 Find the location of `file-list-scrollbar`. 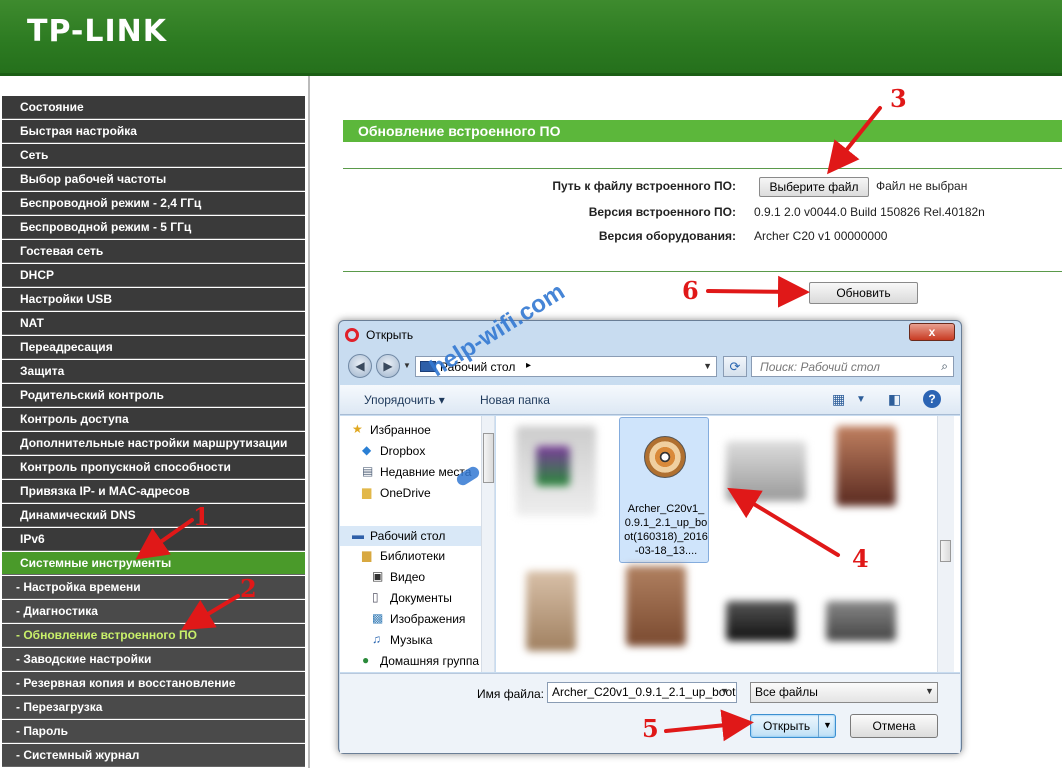

file-list-scrollbar is located at coordinates (945, 544).